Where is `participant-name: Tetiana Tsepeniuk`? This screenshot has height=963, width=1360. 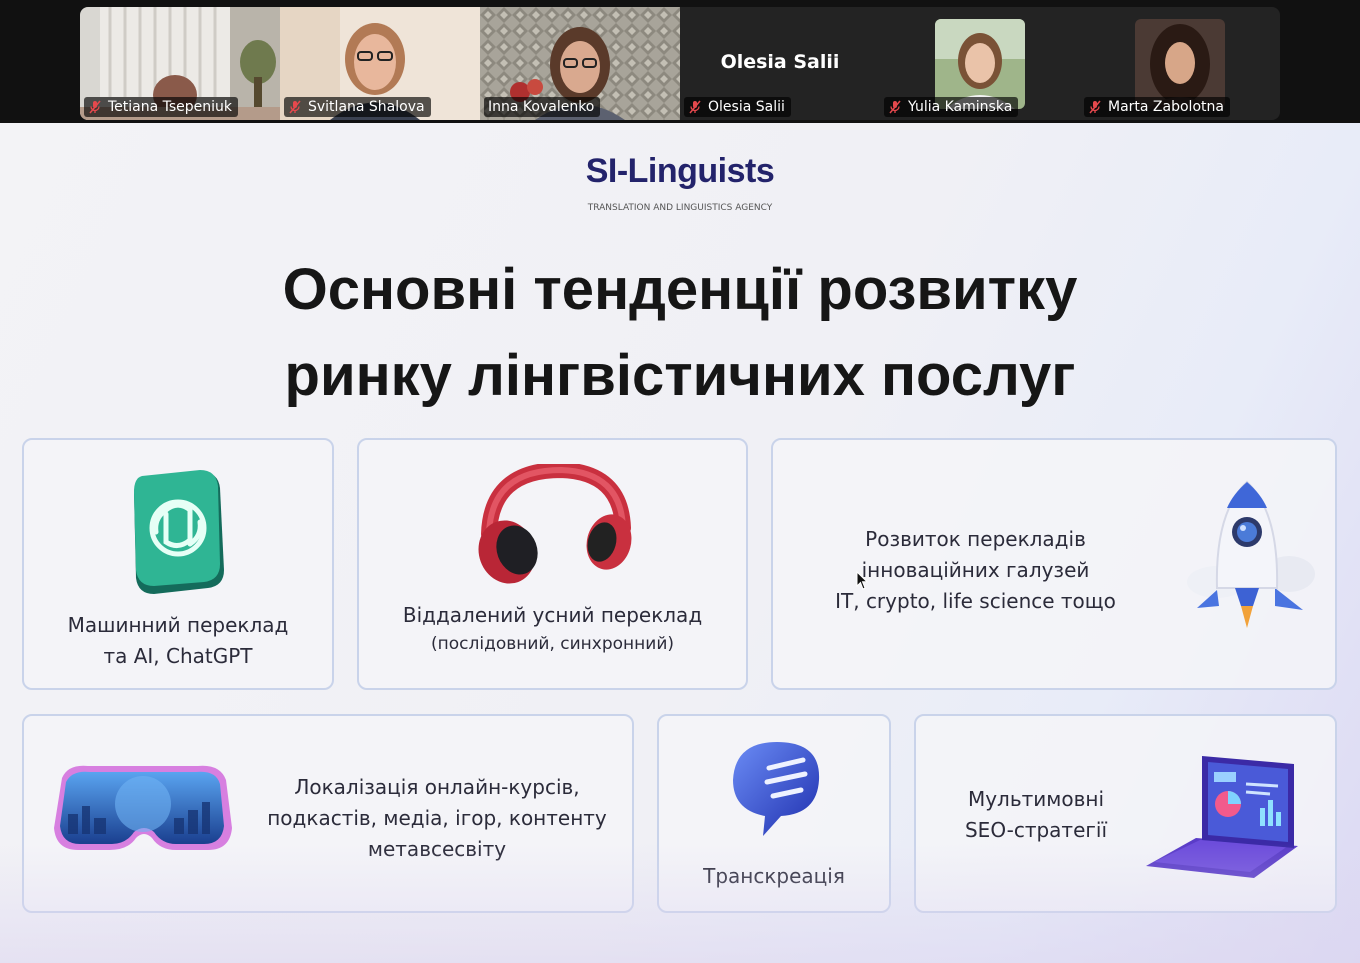
participant-name: Tetiana Tsepeniuk is located at coordinates (170, 107).